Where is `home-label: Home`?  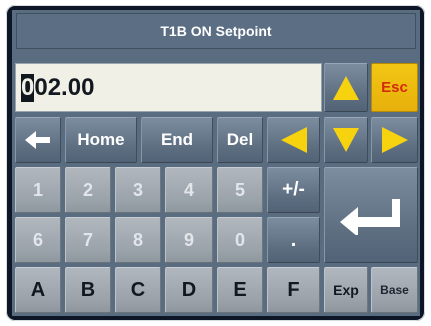
home-label: Home is located at coordinates (101, 139).